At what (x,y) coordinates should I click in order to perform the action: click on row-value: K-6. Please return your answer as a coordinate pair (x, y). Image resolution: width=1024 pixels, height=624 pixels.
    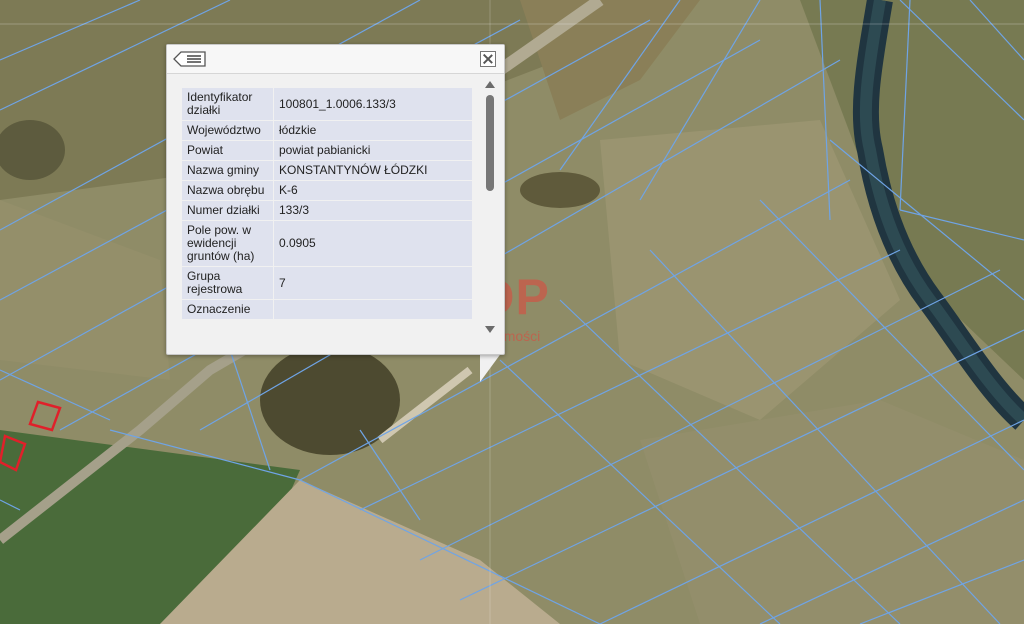
    Looking at the image, I should click on (373, 190).